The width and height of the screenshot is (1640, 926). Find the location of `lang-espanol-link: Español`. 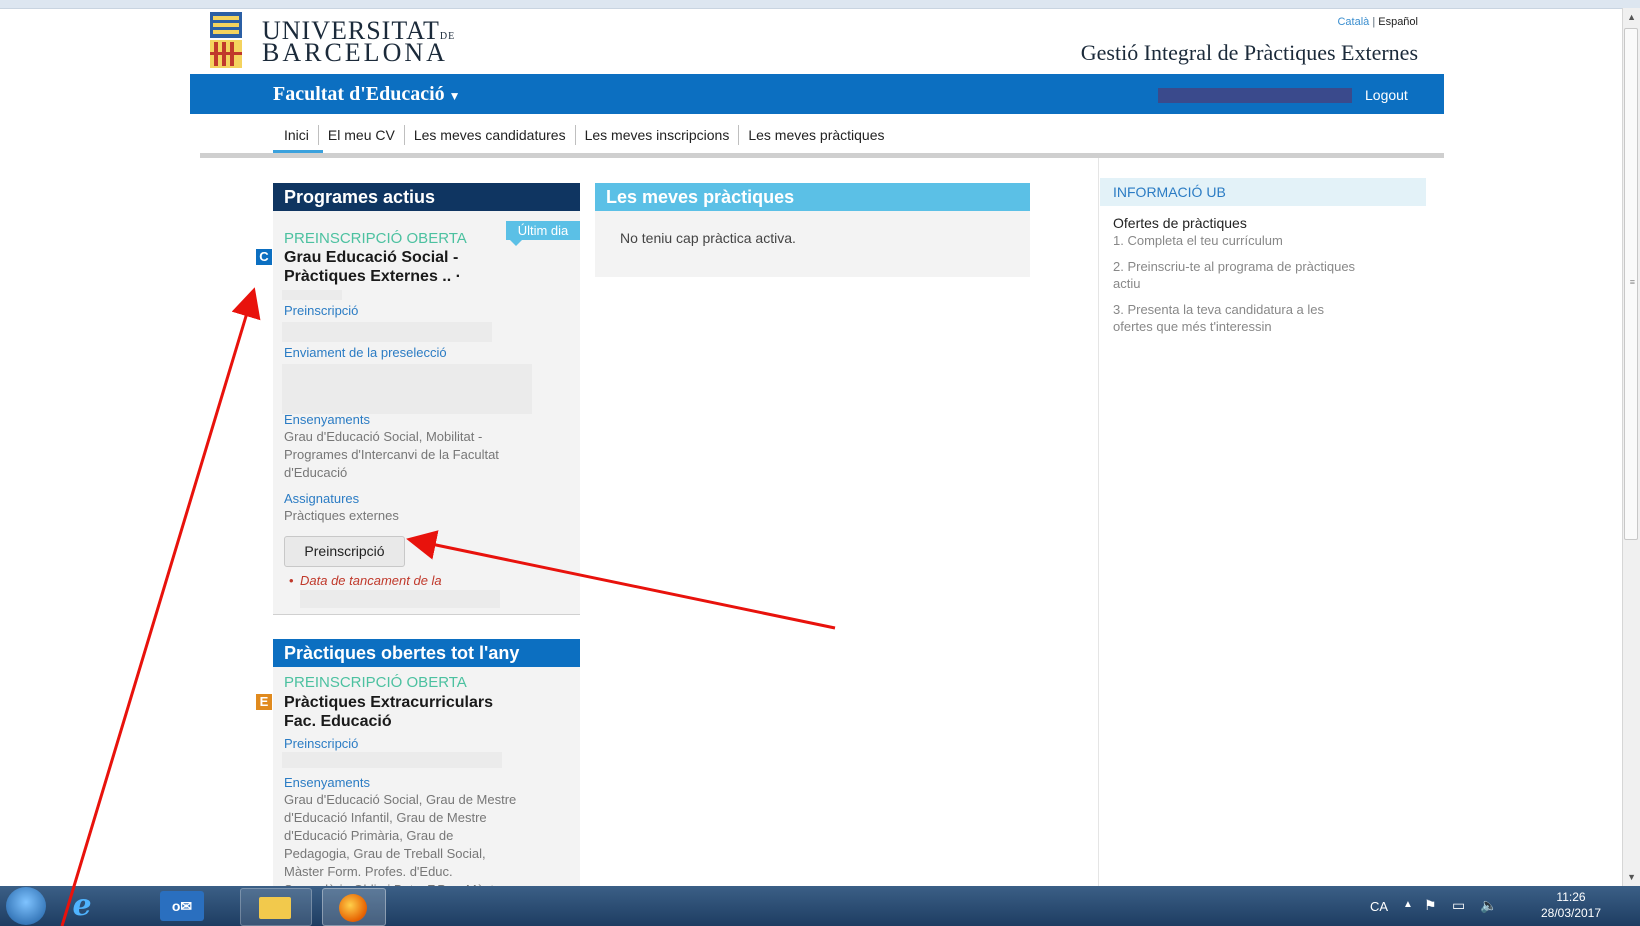

lang-espanol-link: Español is located at coordinates (1398, 22).